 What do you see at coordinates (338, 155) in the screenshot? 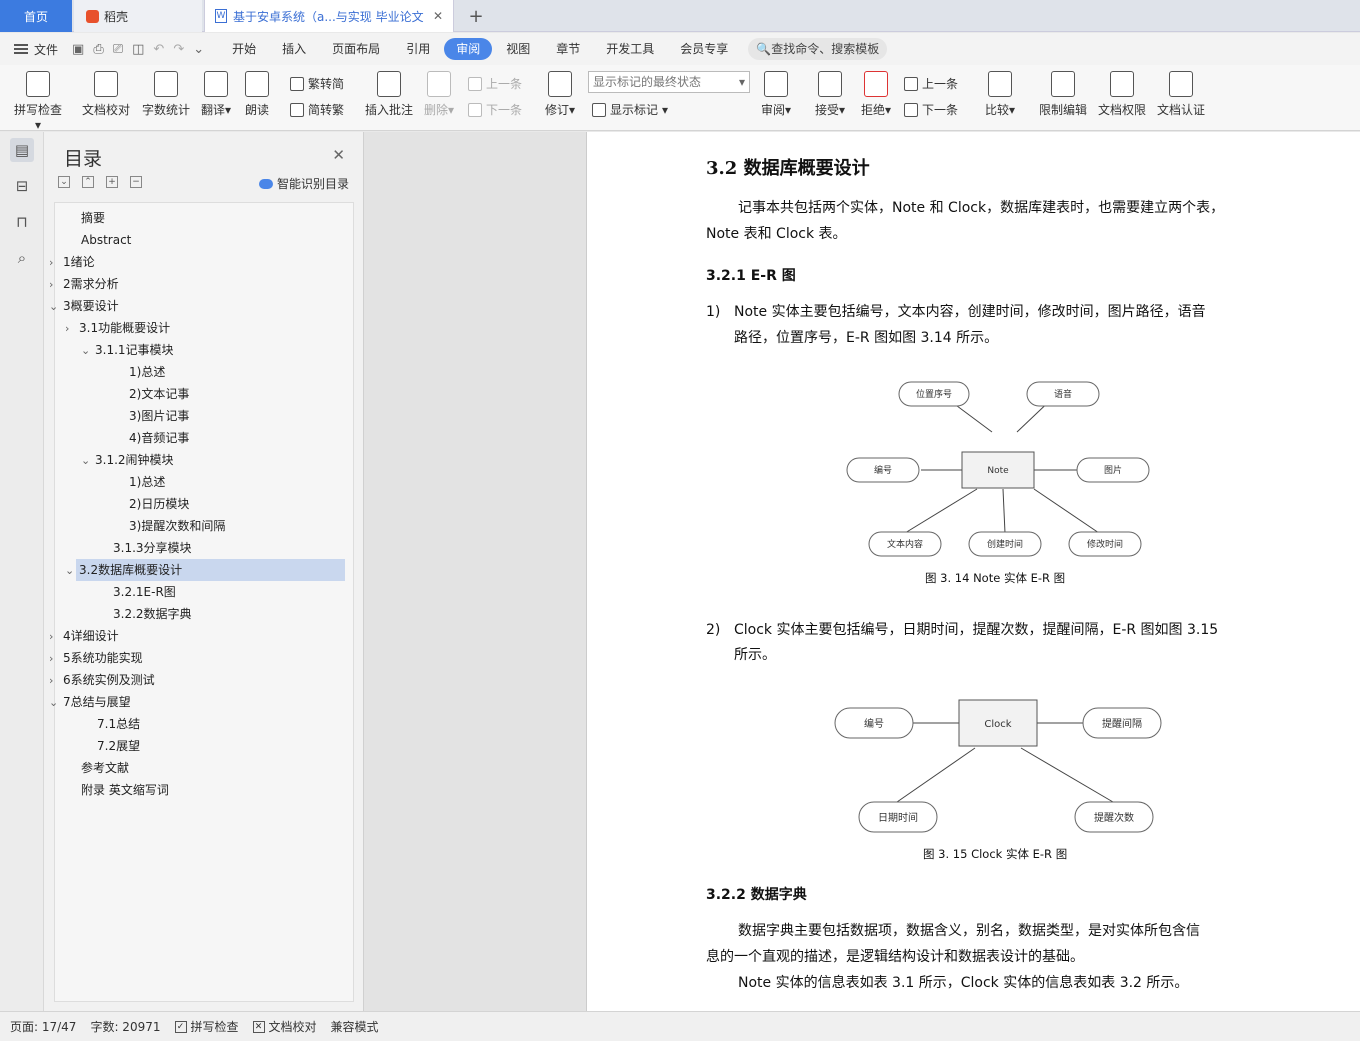
I see `close-icon: ✕` at bounding box center [338, 155].